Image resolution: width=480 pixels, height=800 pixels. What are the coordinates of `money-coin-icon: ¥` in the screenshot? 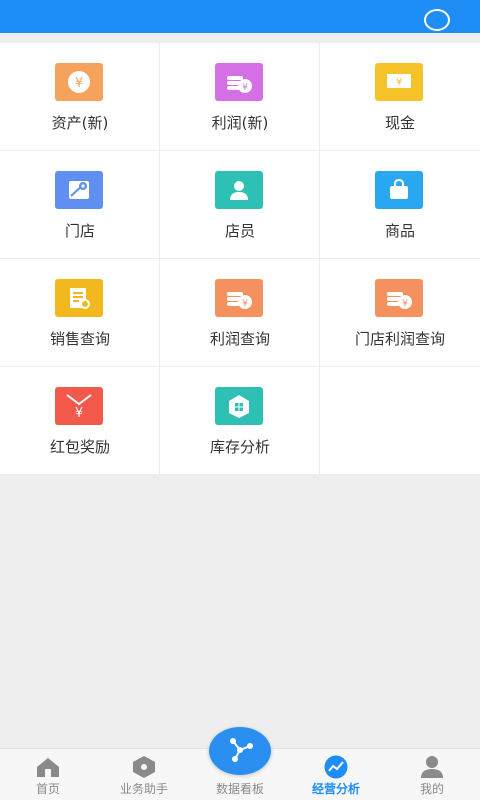 It's located at (79, 82).